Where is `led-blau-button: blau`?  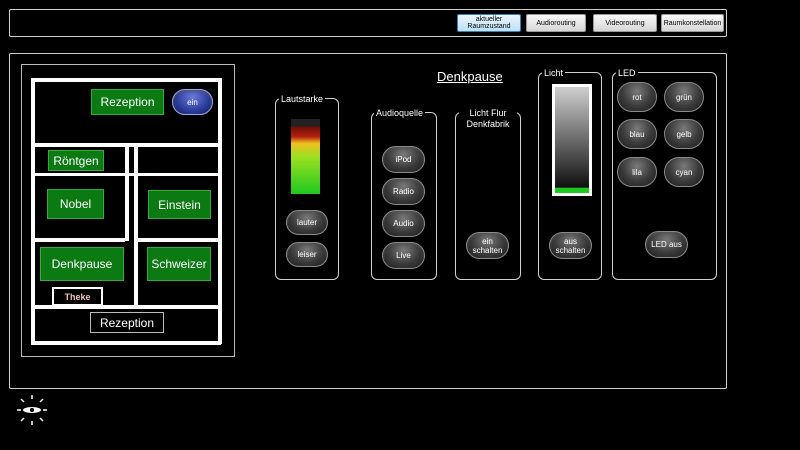
led-blau-button: blau is located at coordinates (637, 134).